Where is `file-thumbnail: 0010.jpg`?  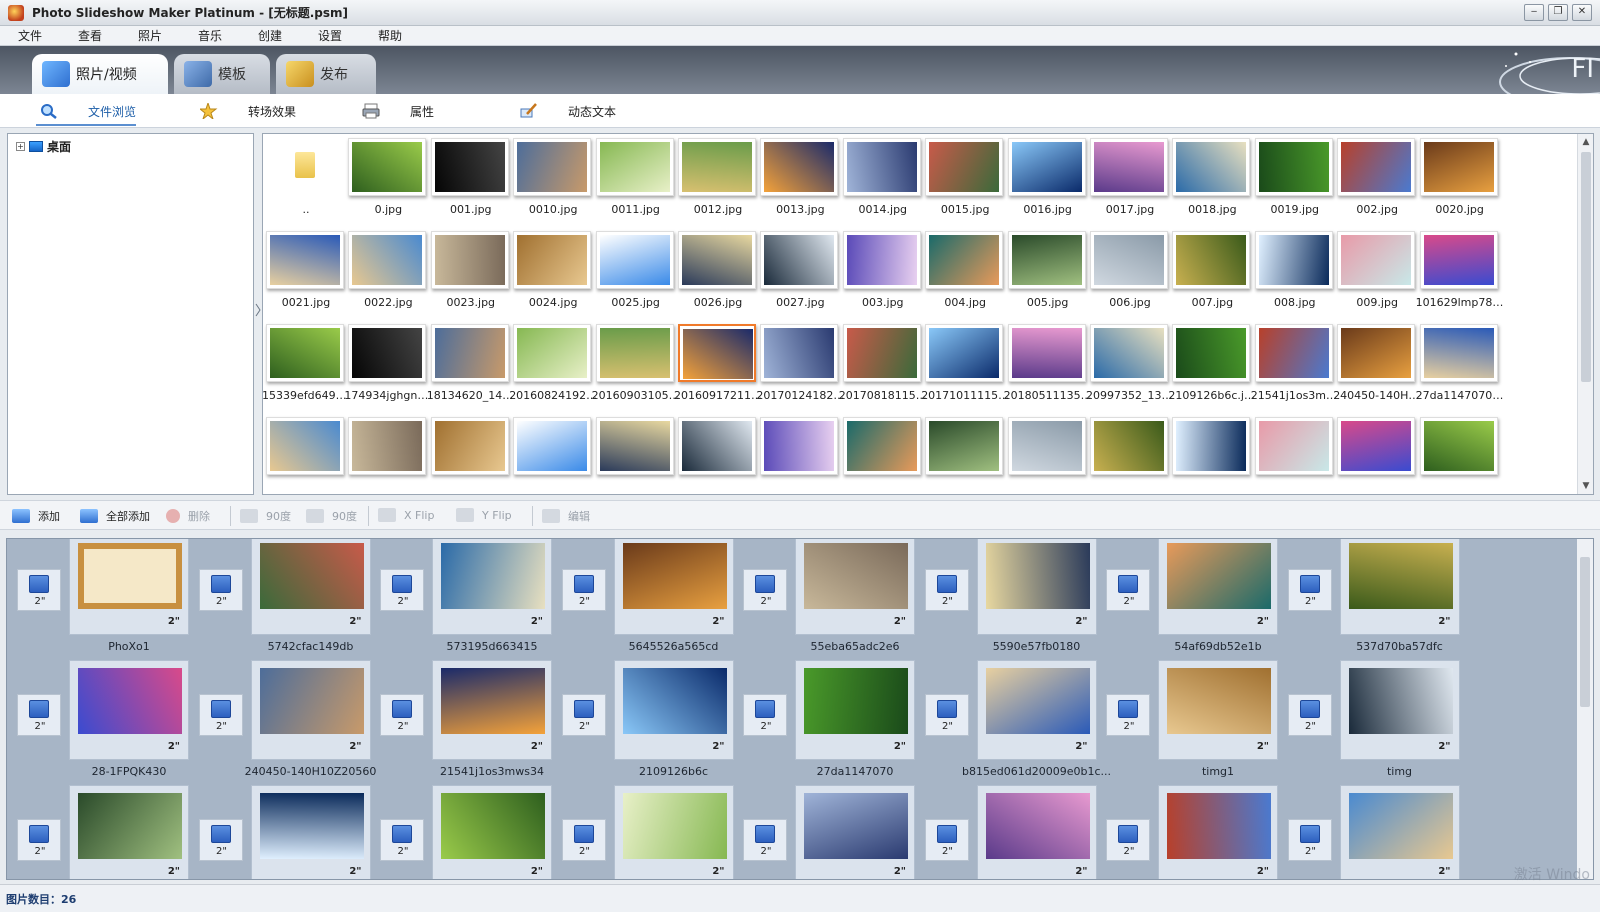 file-thumbnail: 0010.jpg is located at coordinates (553, 180).